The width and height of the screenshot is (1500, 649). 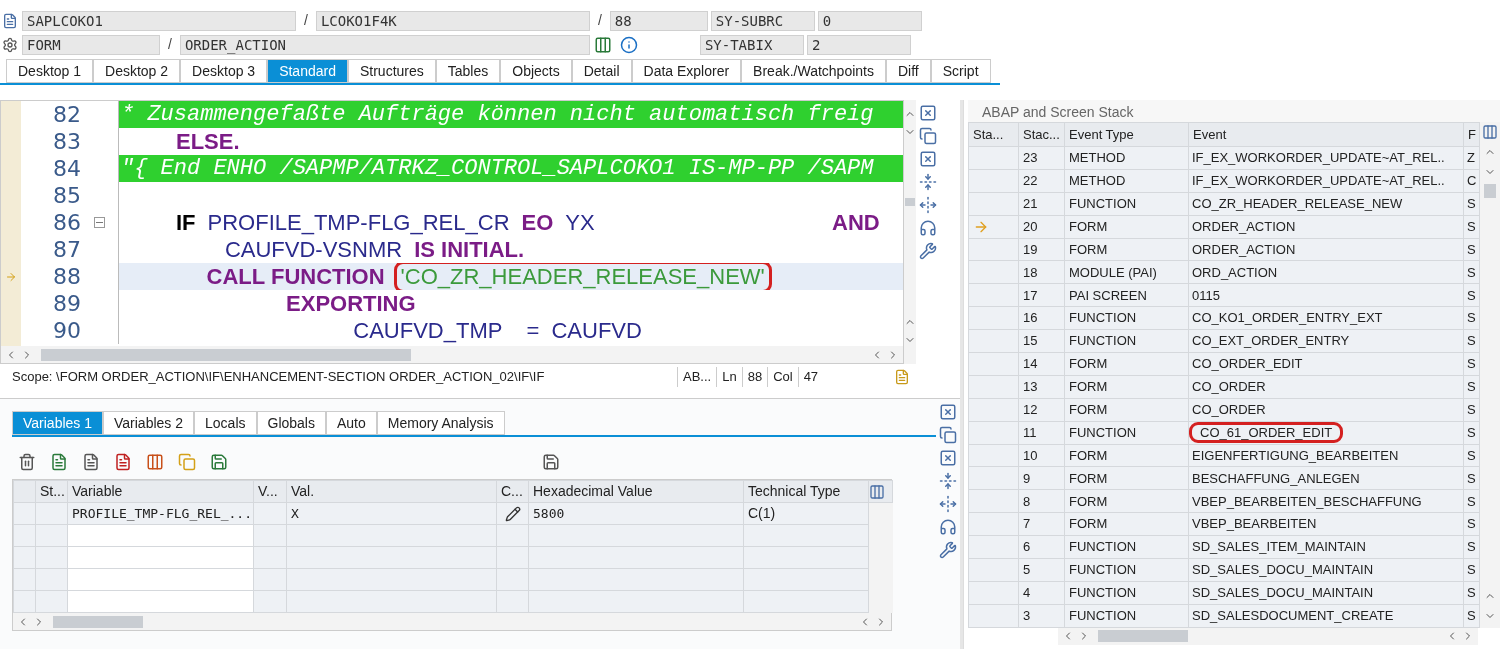 I want to click on tab: Structures, so click(x=391, y=71).